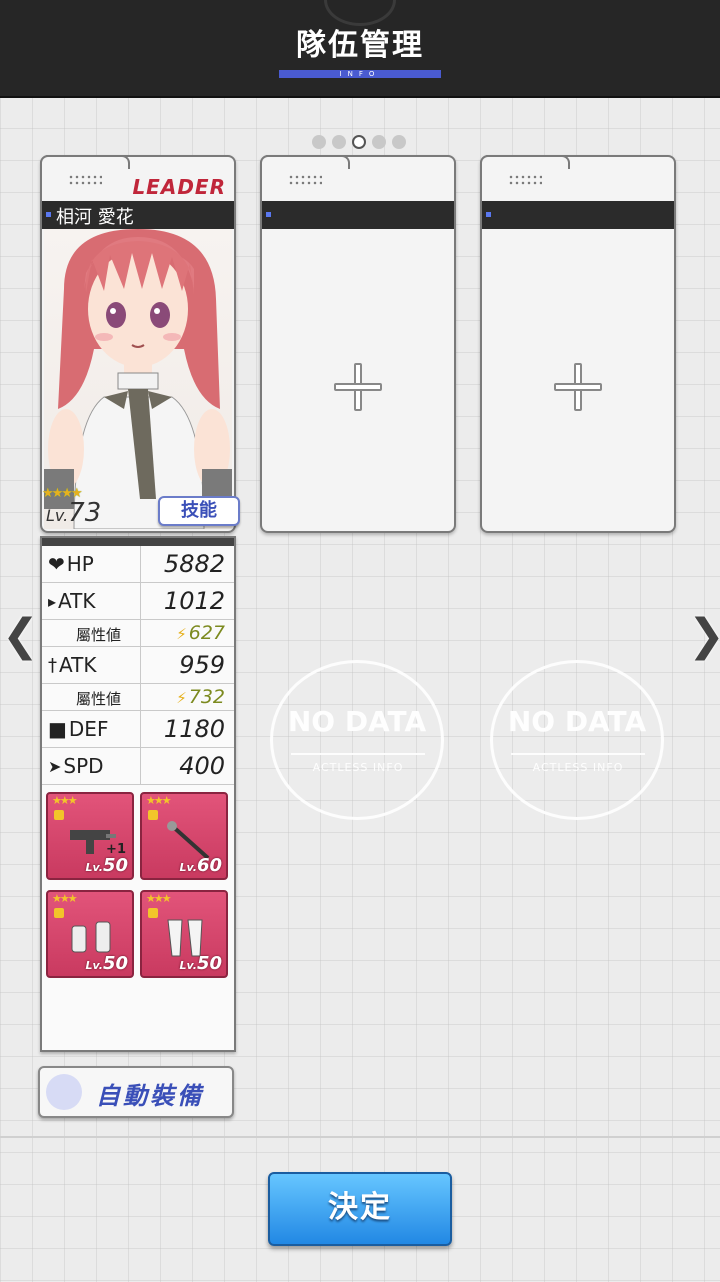 The image size is (720, 1282). I want to click on stat-value: 959, so click(184, 665).